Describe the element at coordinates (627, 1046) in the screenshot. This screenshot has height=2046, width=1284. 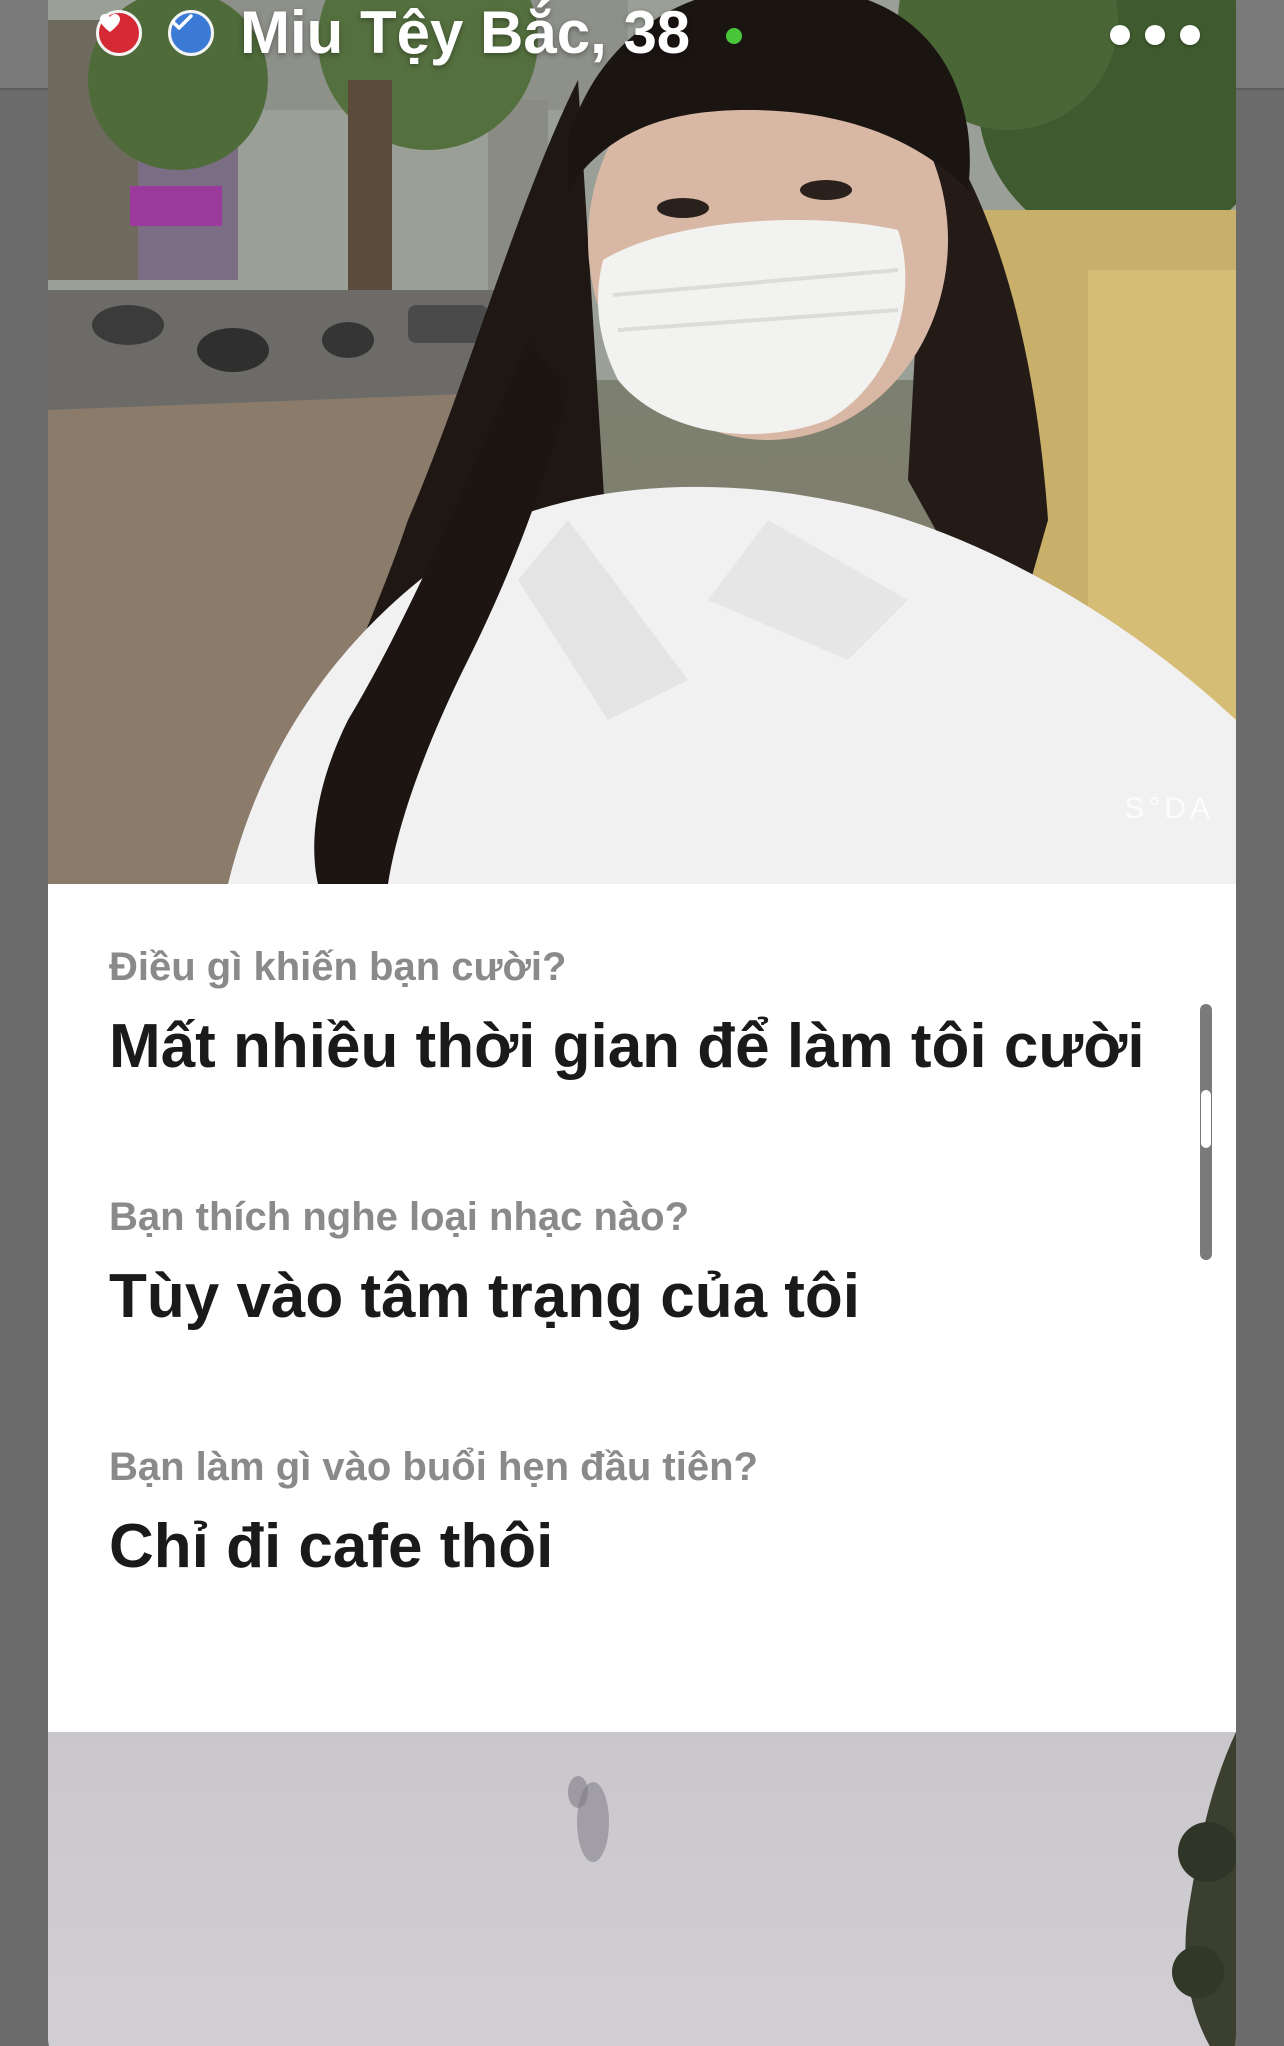
I see `prompt-answer: Mất nhiều thời gian để làm tôi cười` at that location.